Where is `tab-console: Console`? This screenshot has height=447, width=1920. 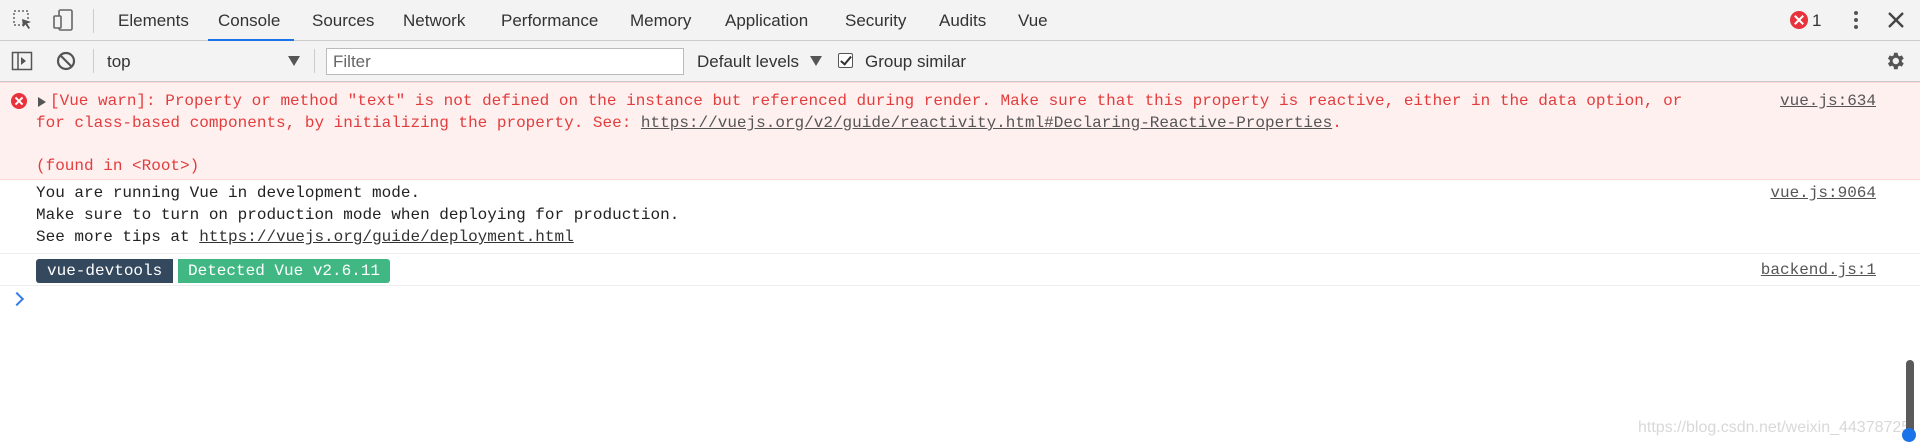 tab-console: Console is located at coordinates (251, 20).